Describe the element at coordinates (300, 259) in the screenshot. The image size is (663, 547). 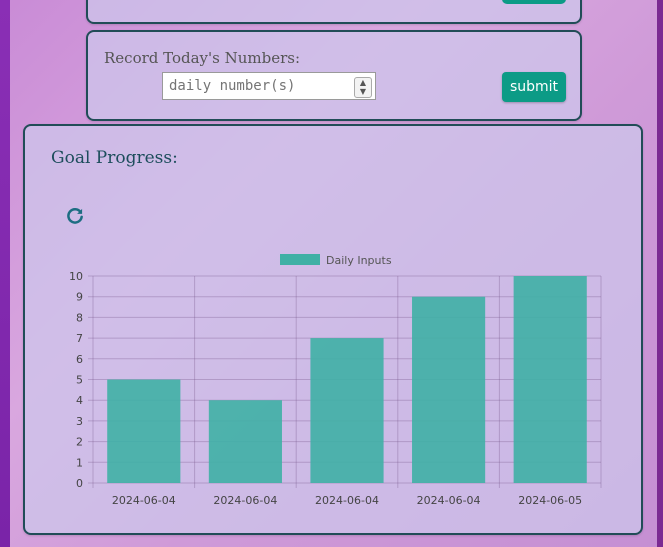
I see `legend-swatch` at that location.